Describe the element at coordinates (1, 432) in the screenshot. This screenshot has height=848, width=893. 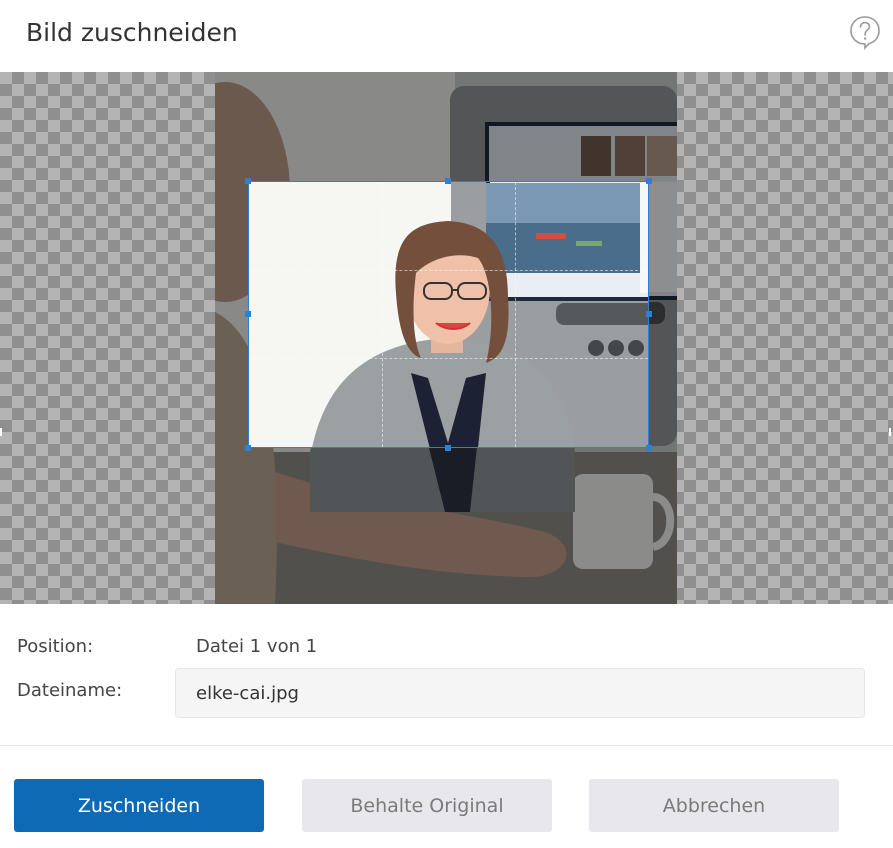
I see `left-edge-handle` at that location.